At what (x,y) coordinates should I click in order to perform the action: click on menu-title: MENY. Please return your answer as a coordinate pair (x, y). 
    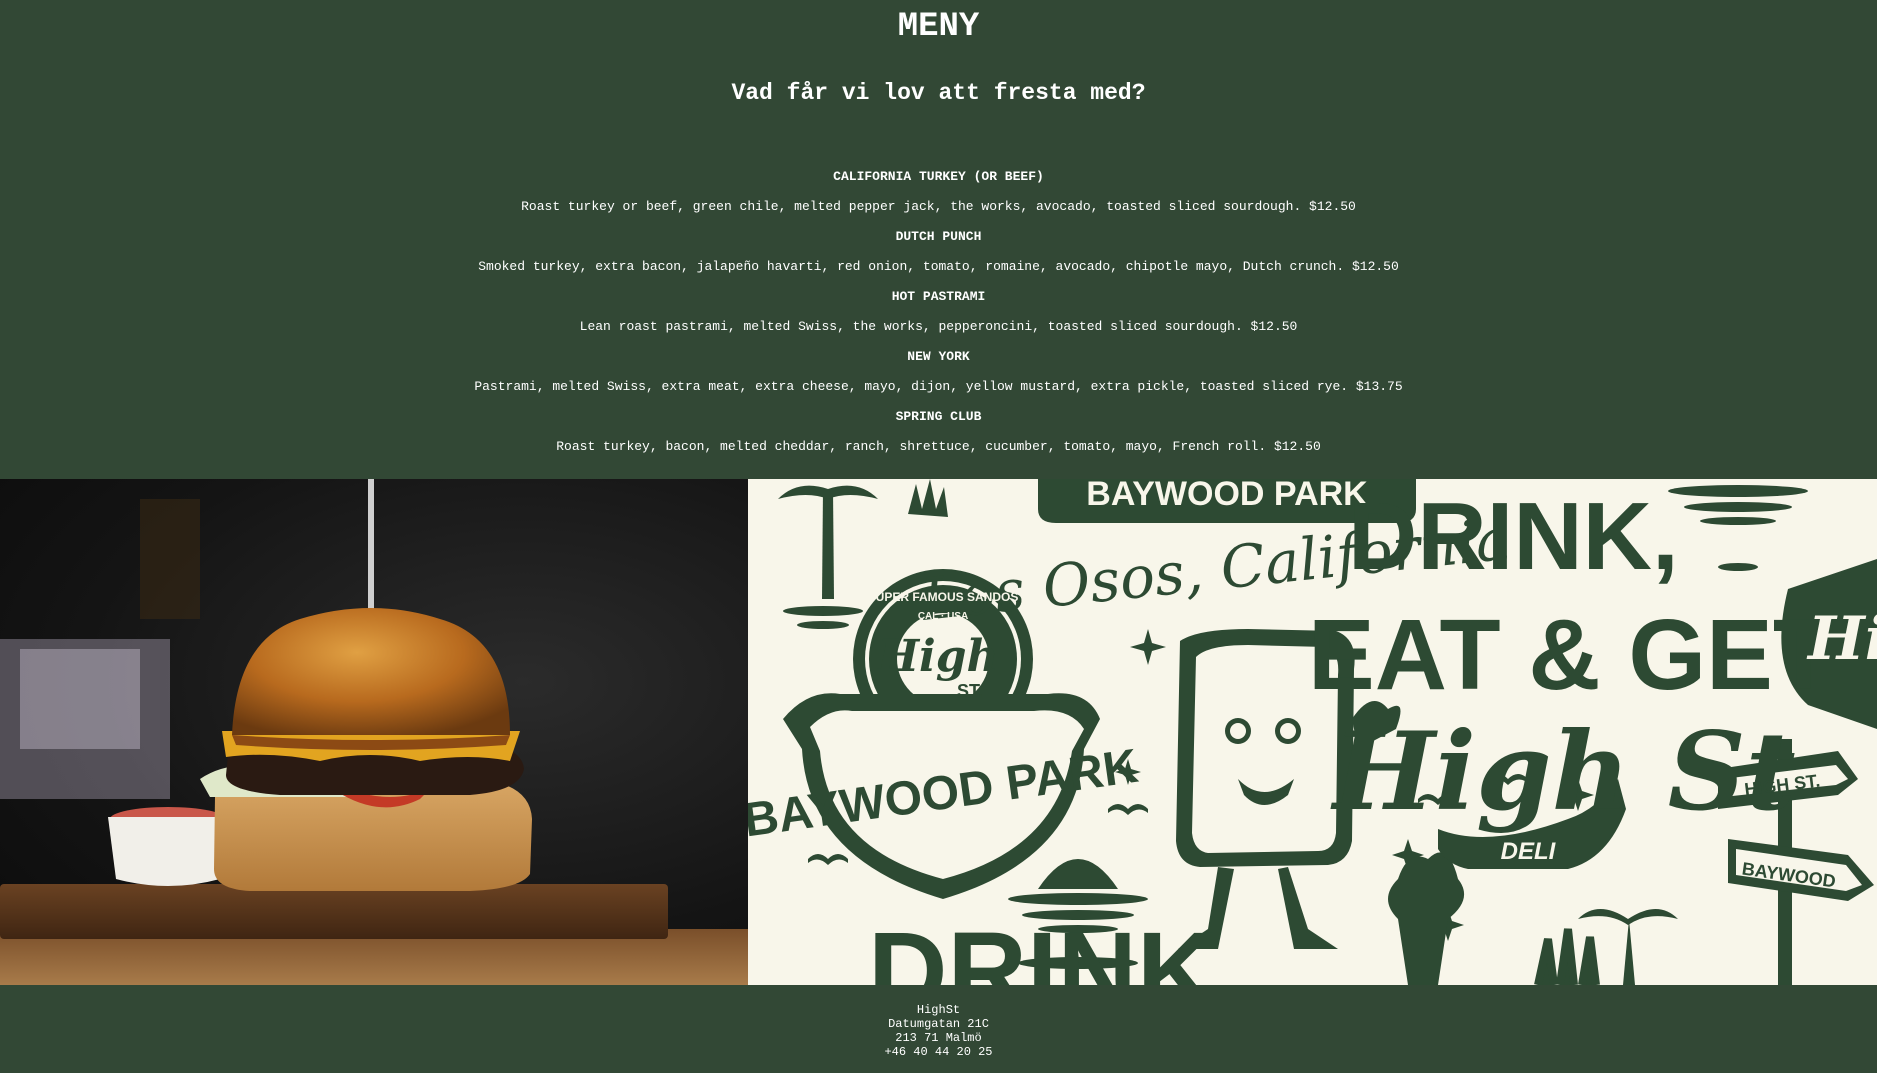
    Looking at the image, I should click on (938, 27).